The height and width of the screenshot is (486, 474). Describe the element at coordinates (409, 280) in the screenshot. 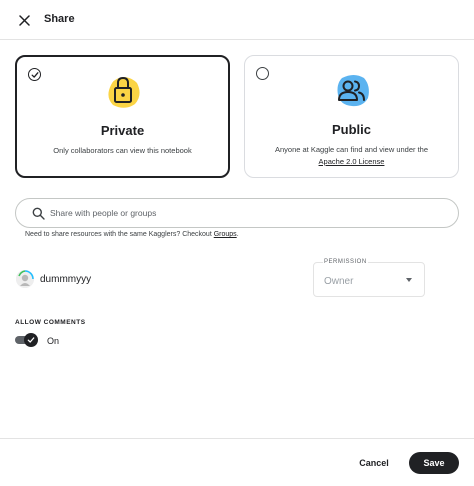

I see `chevron-down-icon` at that location.